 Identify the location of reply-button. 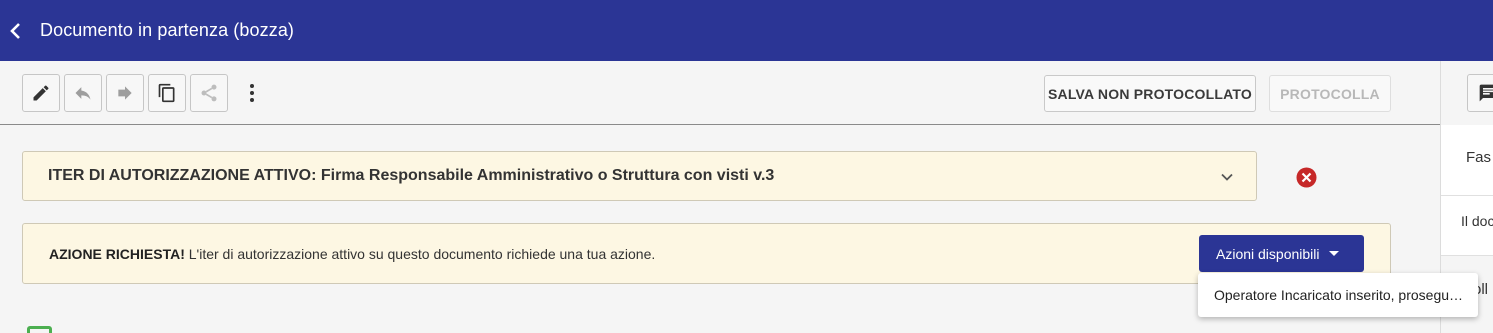
(83, 93).